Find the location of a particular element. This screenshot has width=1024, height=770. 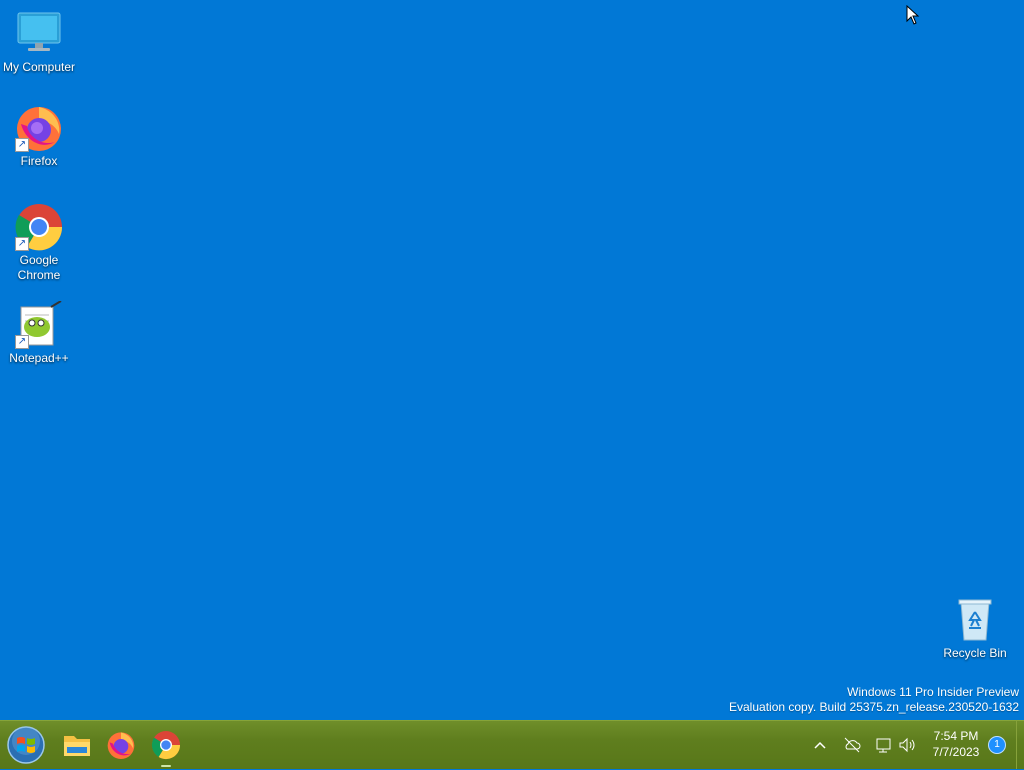

taskbar-clock: 7:54 PM 7/7/2023 is located at coordinates (956, 744).